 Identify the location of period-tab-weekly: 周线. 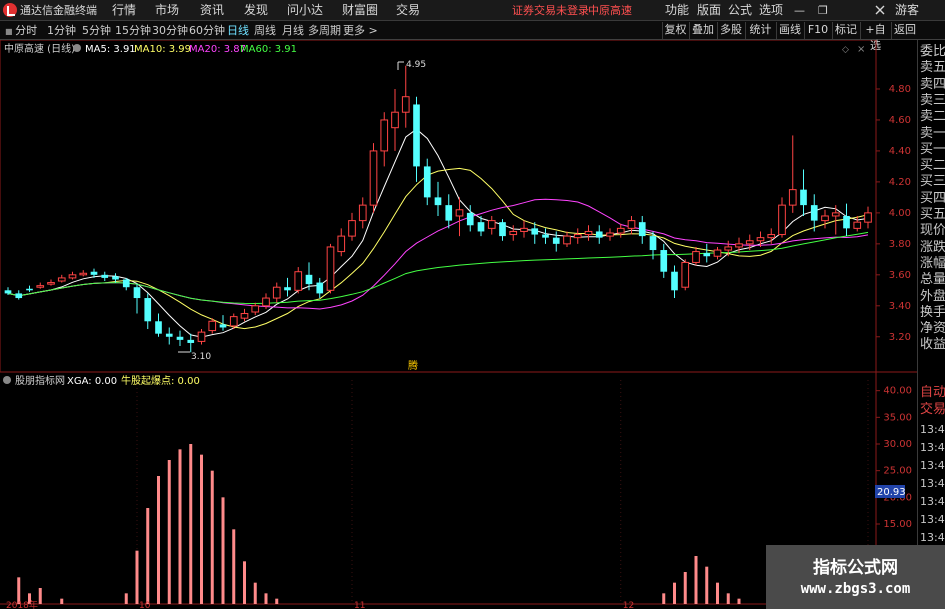
(265, 30).